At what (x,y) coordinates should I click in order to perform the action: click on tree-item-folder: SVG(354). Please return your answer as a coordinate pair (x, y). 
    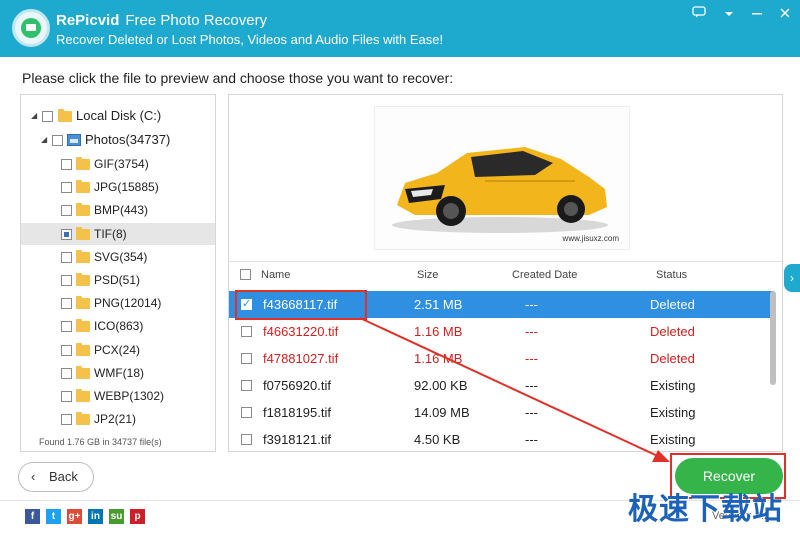
    Looking at the image, I should click on (118, 257).